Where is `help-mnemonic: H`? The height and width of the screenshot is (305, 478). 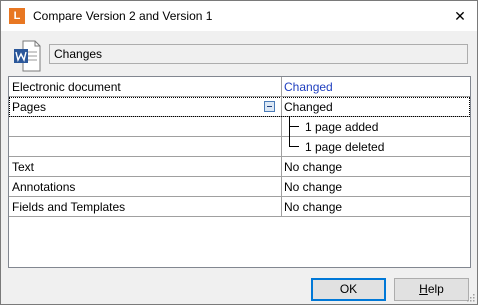 help-mnemonic: H is located at coordinates (423, 289).